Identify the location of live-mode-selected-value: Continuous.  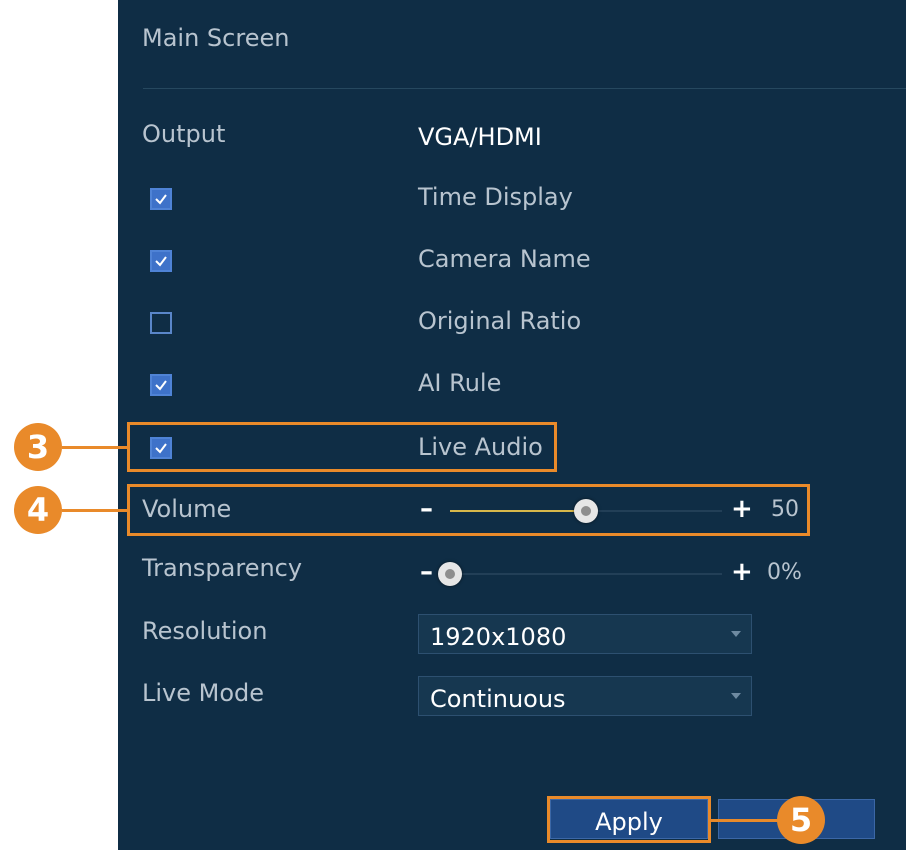
(498, 699).